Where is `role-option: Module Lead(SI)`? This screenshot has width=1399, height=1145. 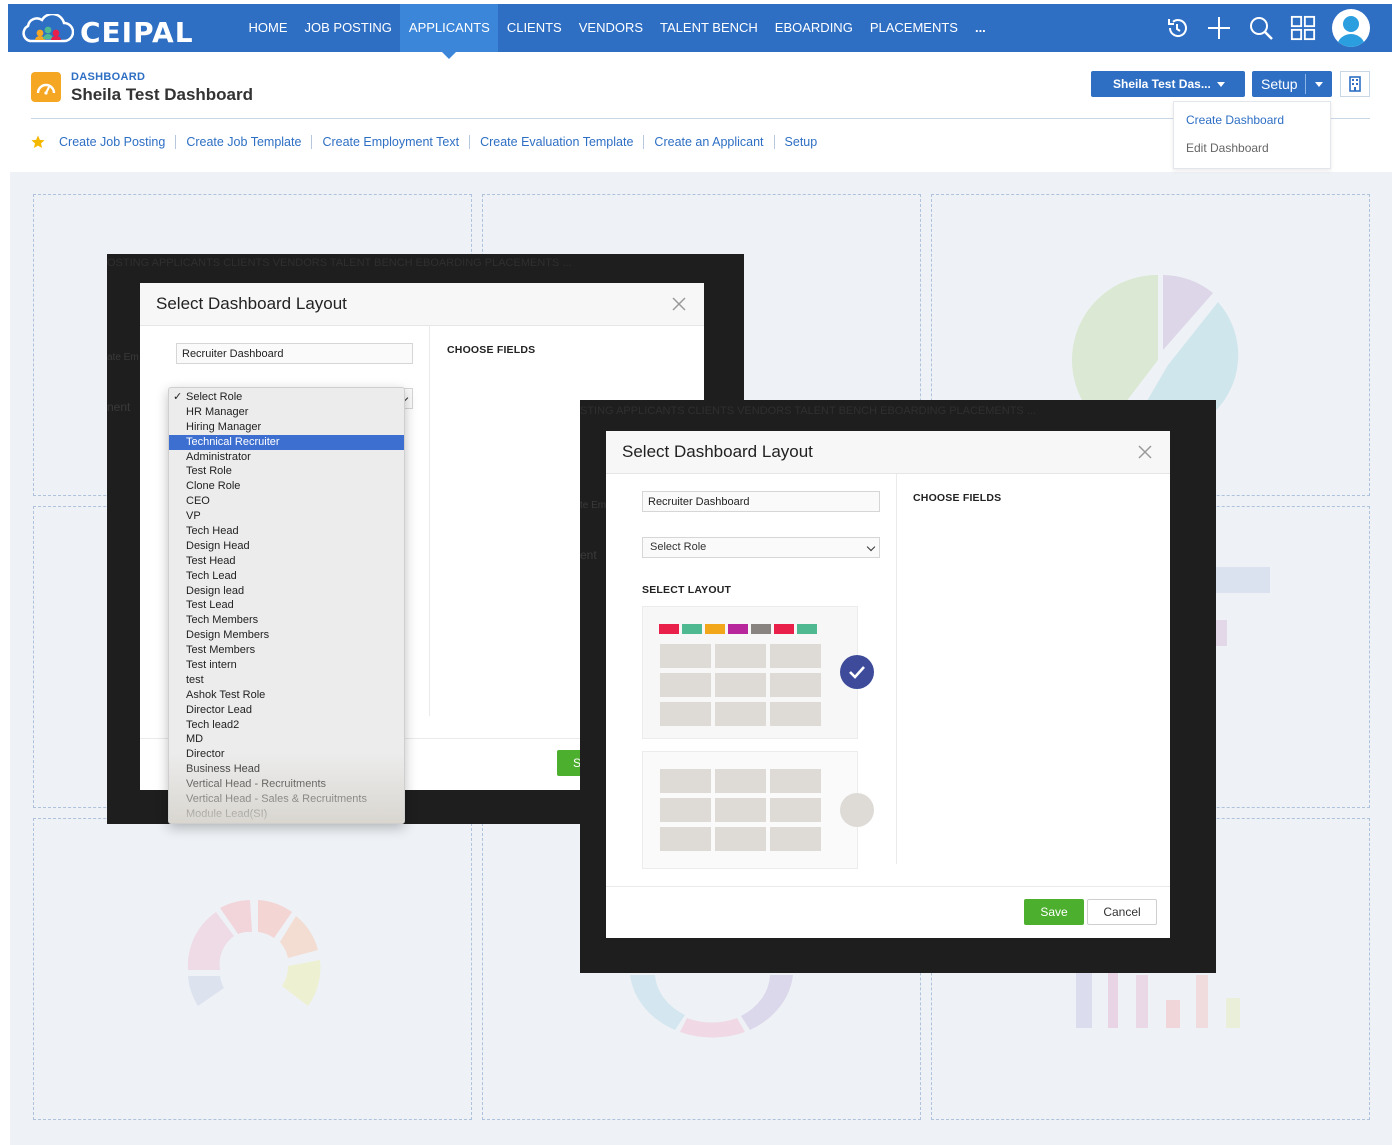 role-option: Module Lead(SI) is located at coordinates (286, 814).